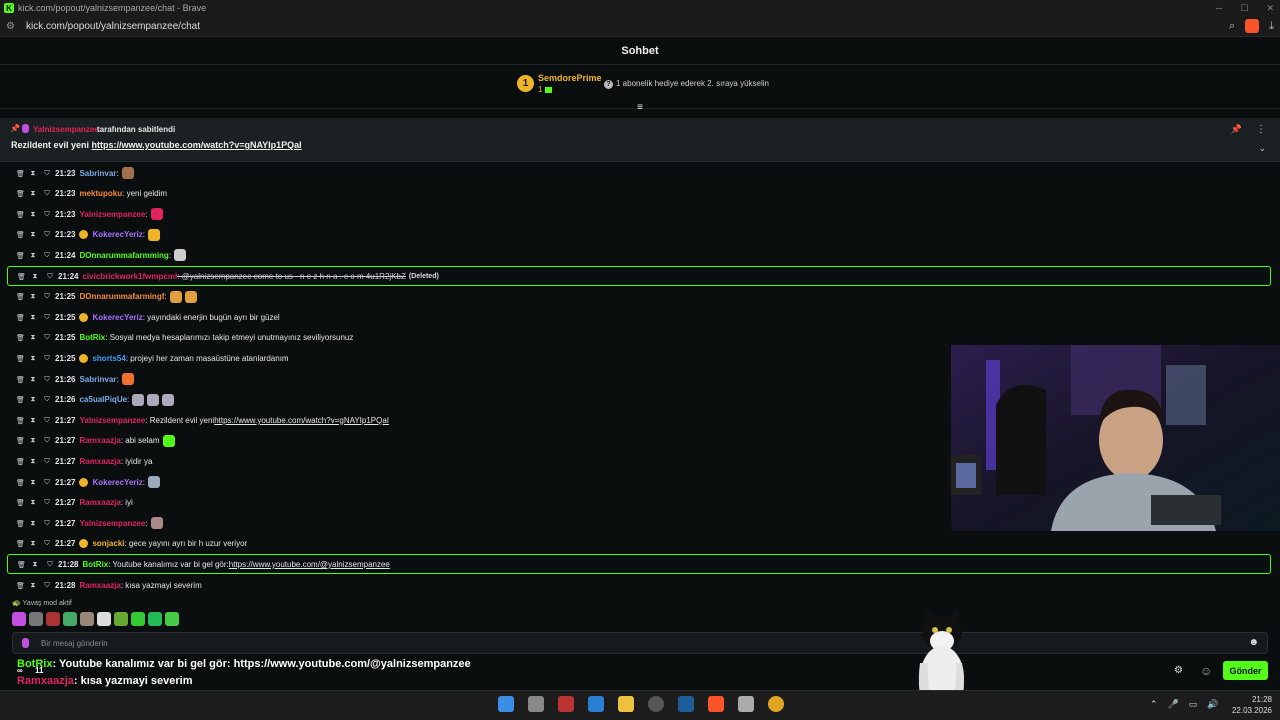 This screenshot has width=1280, height=720. What do you see at coordinates (1236, 129) in the screenshot?
I see `unpin-icon: 📌` at bounding box center [1236, 129].